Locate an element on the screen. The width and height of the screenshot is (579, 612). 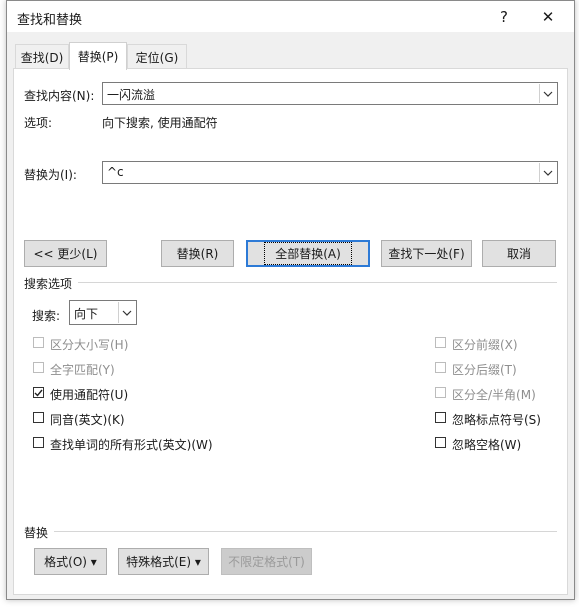
replace-with-combo: ^c is located at coordinates (330, 172).